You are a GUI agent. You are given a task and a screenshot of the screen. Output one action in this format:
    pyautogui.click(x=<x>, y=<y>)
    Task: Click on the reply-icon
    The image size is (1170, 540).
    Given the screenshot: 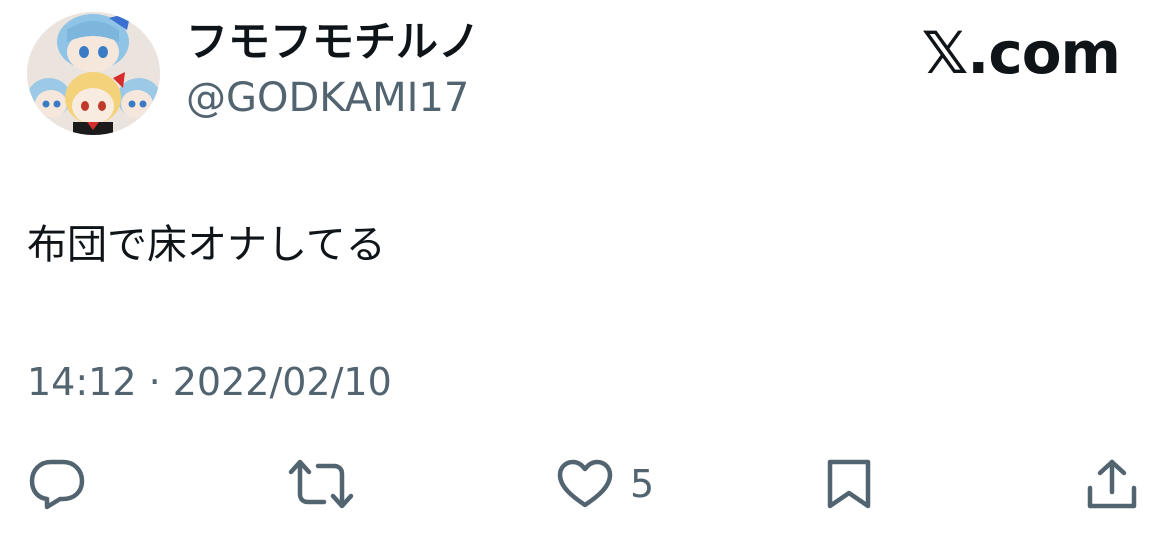 What is the action you would take?
    pyautogui.click(x=57, y=484)
    